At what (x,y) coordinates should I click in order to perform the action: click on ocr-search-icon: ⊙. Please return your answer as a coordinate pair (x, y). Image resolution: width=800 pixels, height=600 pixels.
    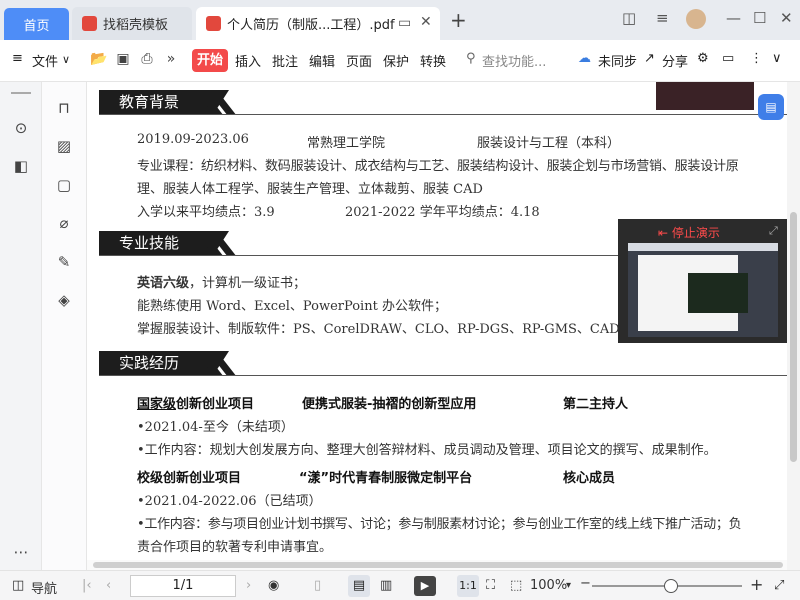
    Looking at the image, I should click on (21, 128).